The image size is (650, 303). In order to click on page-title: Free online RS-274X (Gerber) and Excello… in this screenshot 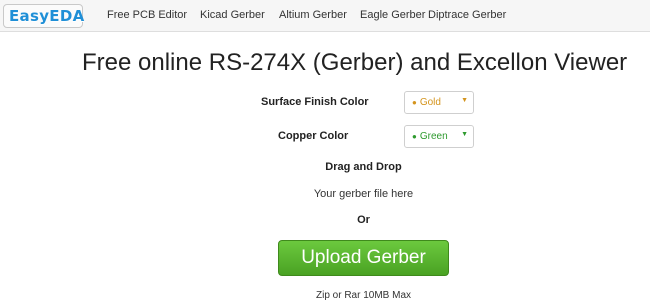, I will do `click(355, 62)`.